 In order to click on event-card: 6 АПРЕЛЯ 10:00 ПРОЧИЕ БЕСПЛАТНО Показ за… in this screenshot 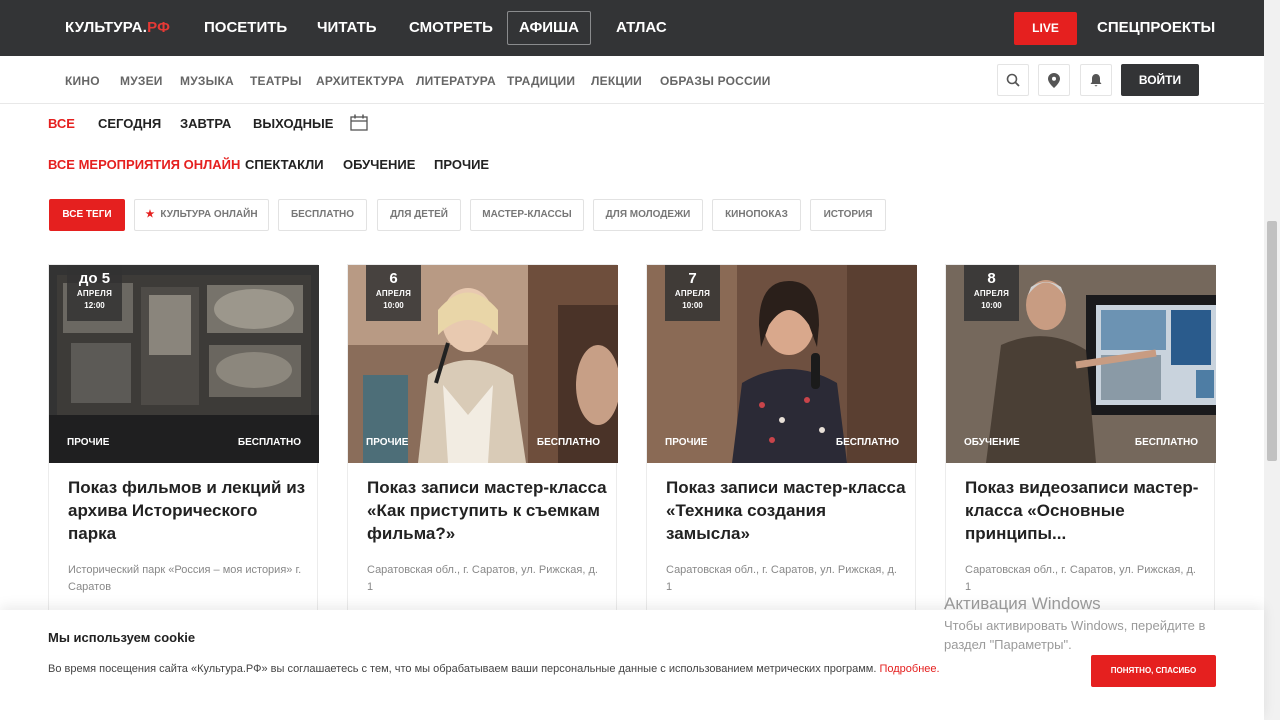, I will do `click(482, 439)`.